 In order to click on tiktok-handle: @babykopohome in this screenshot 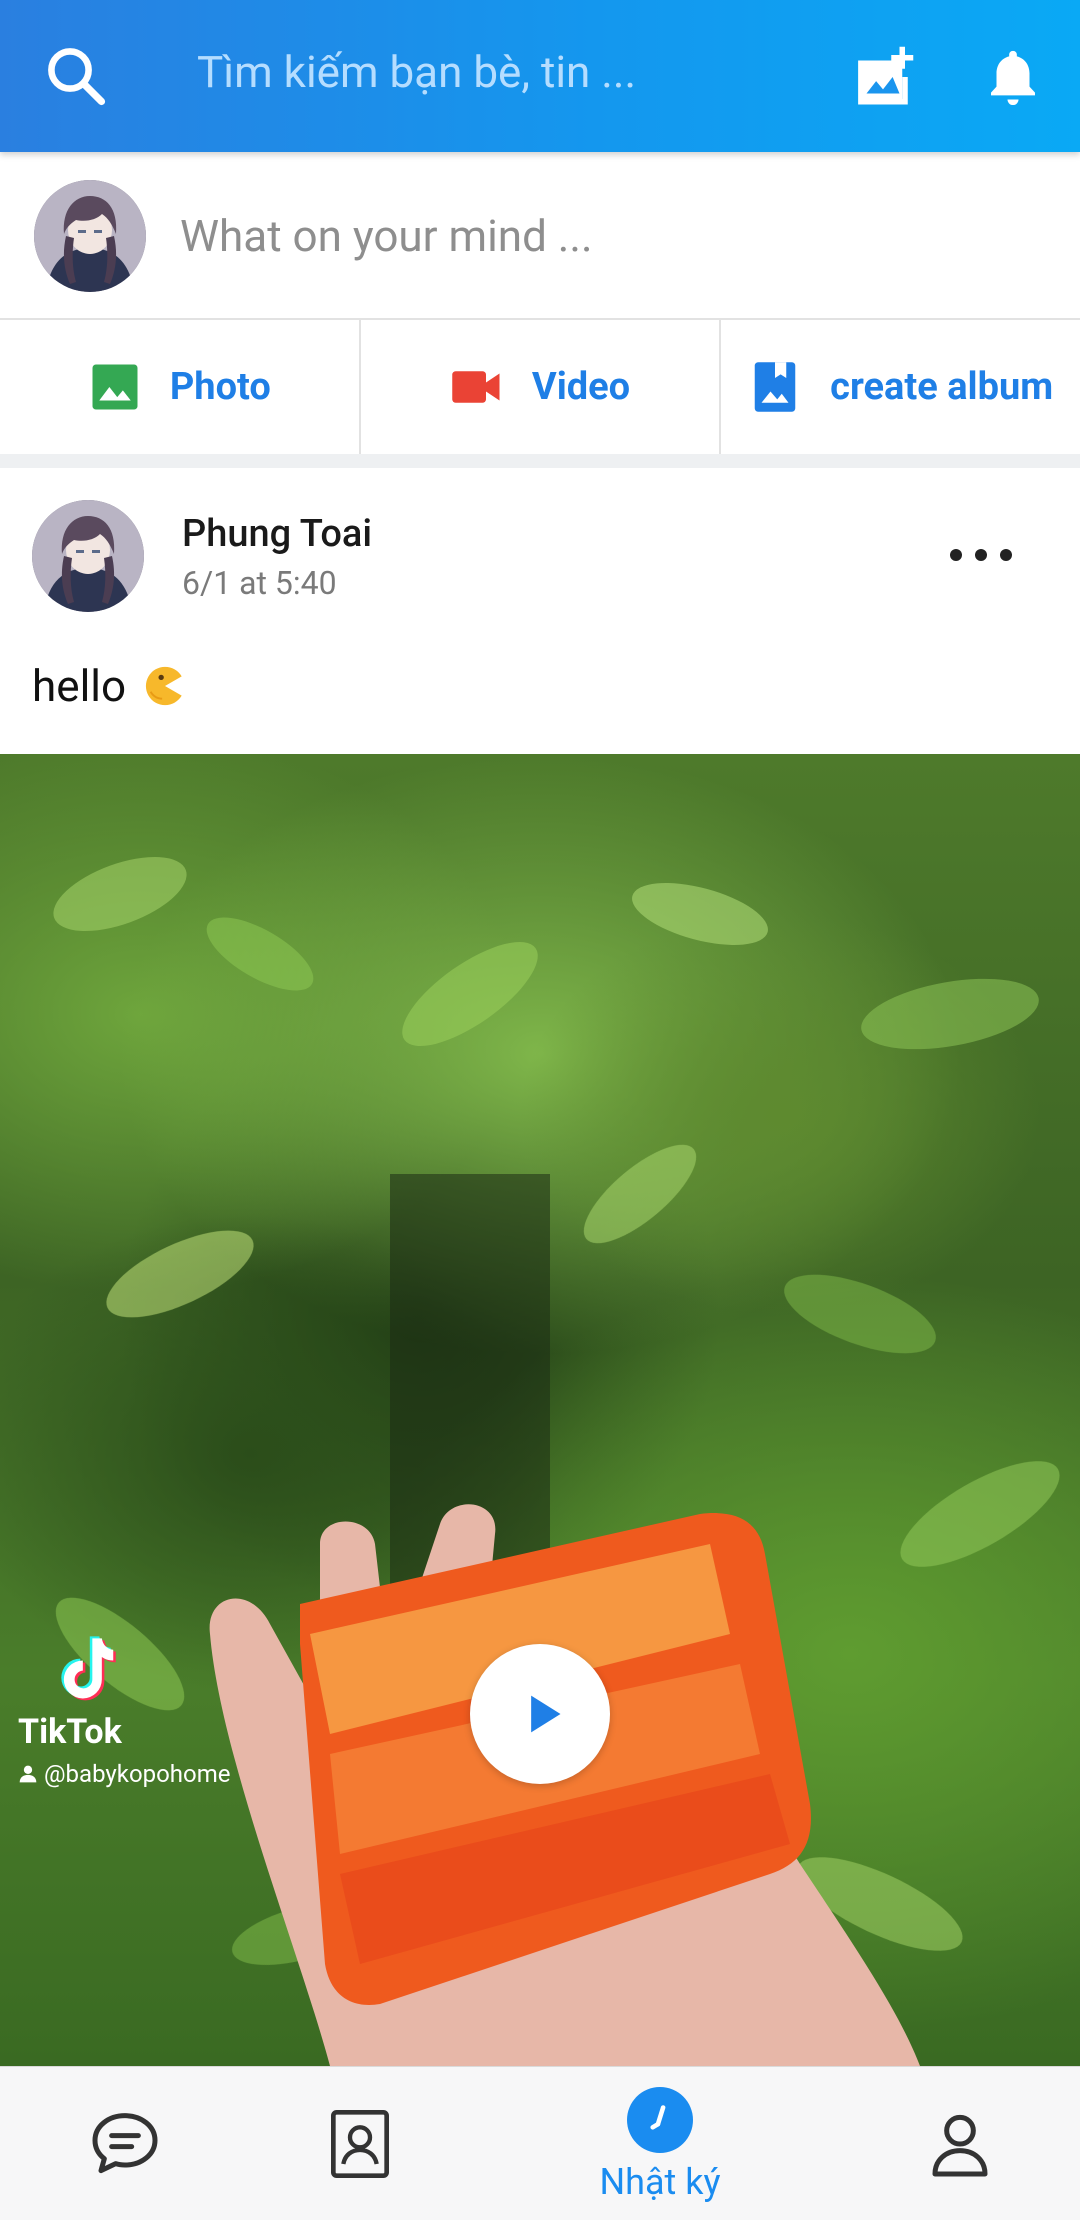, I will do `click(124, 1774)`.